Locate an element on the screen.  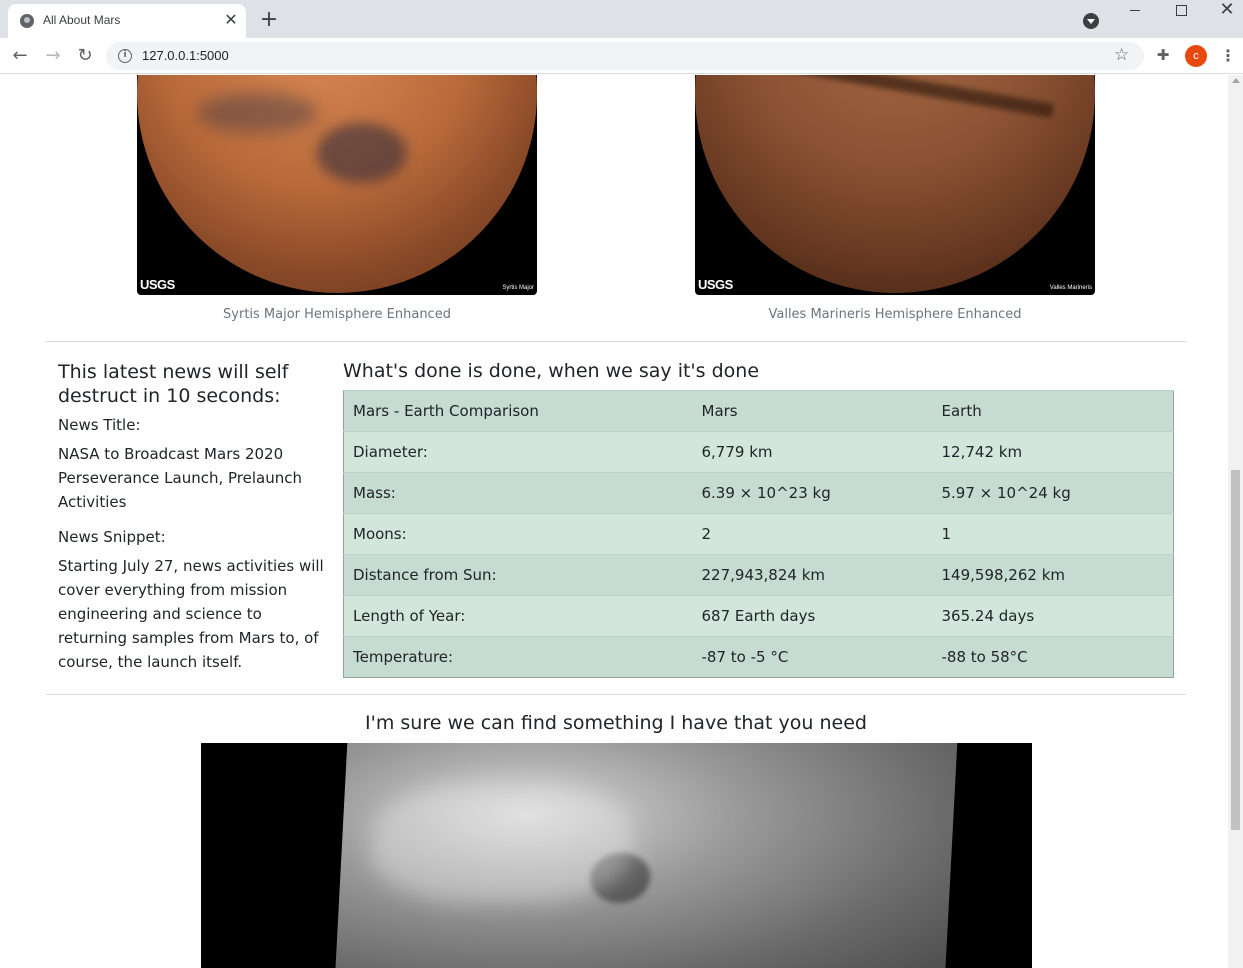
table-cell: Mass: is located at coordinates (518, 493).